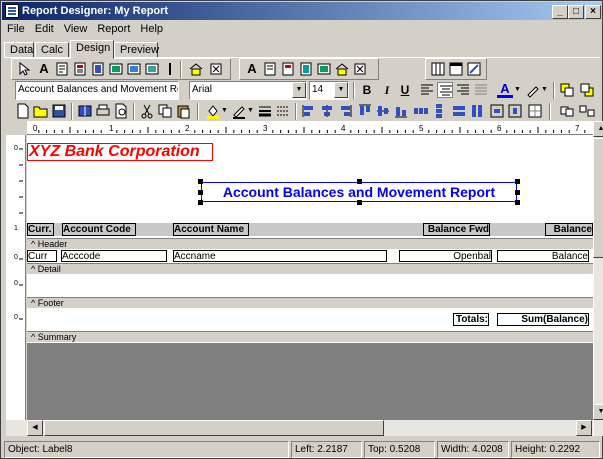  I want to click on label-tool-icon: A, so click(44, 69).